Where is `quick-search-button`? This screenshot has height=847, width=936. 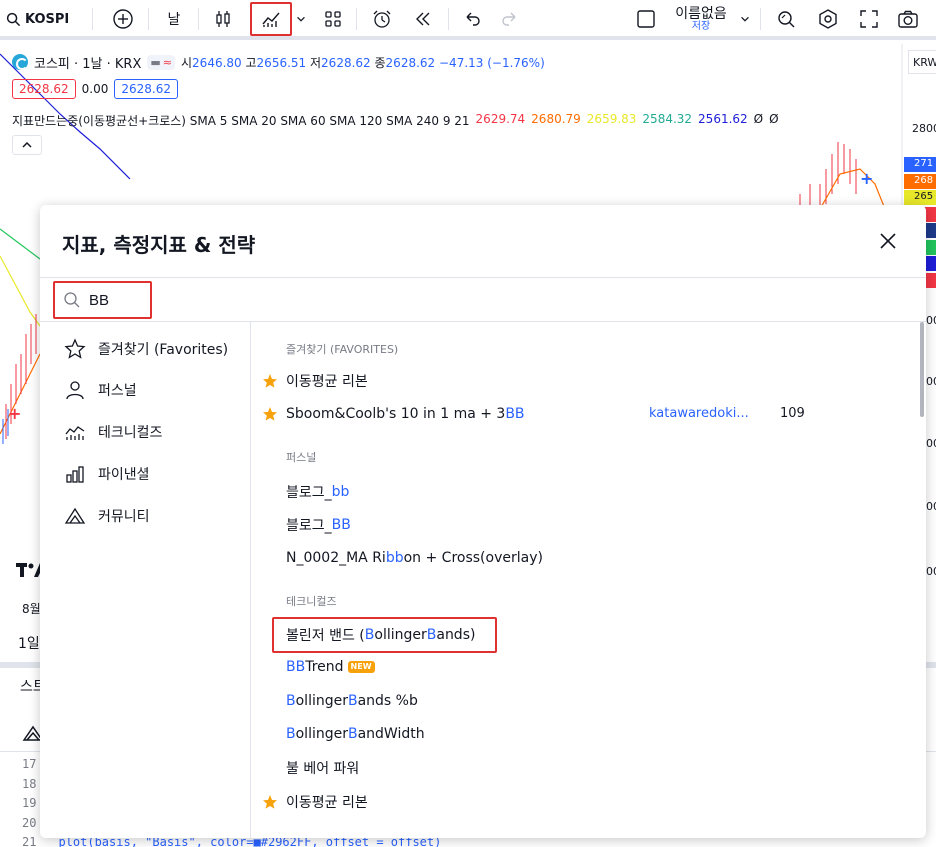 quick-search-button is located at coordinates (786, 19).